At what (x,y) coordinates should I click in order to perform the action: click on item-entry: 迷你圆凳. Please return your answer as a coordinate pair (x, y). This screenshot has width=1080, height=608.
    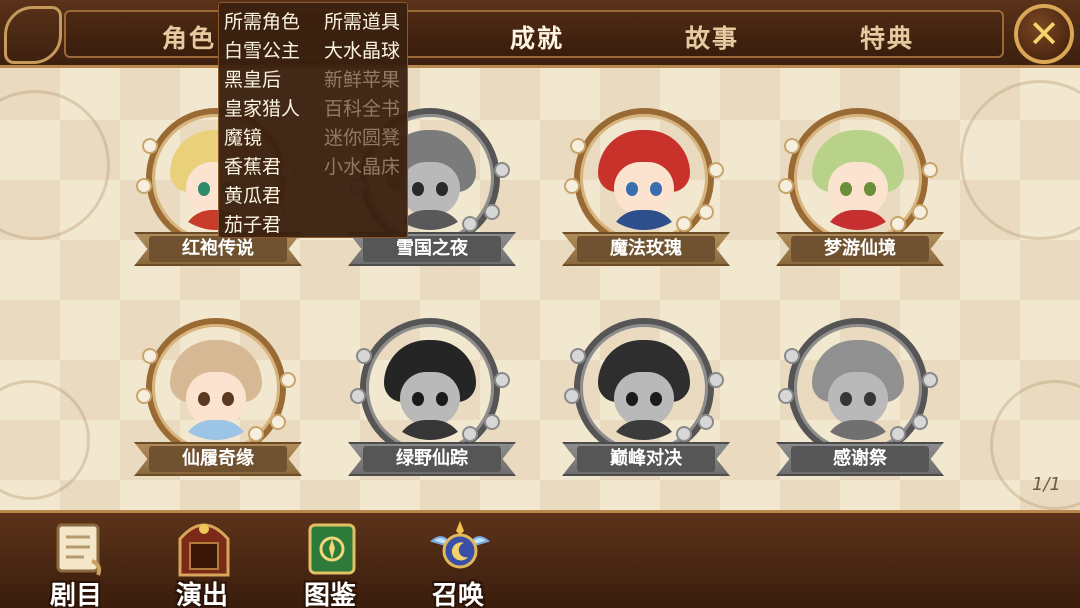
    Looking at the image, I should click on (362, 138).